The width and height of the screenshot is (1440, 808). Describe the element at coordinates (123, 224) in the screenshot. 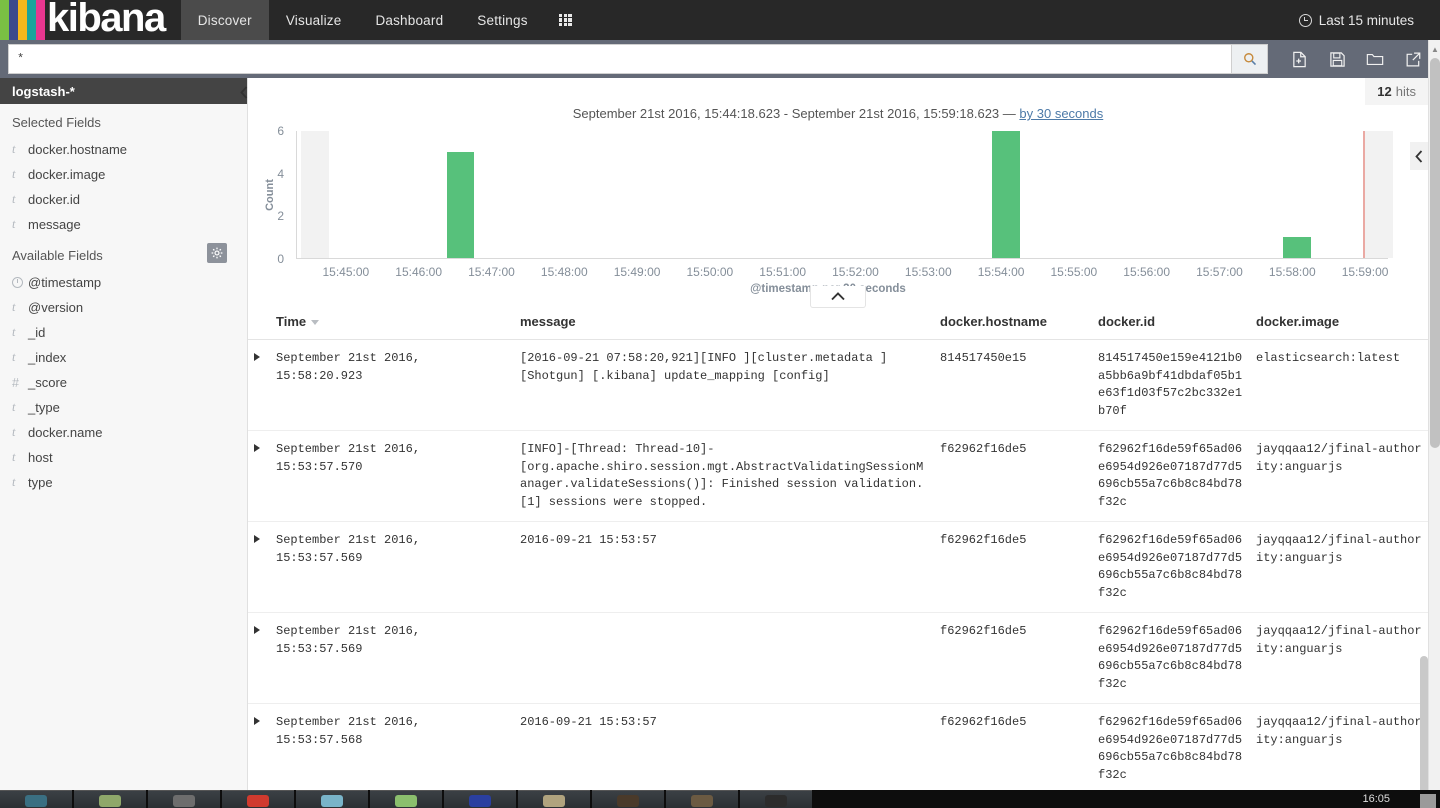

I see `field-item-message: t message` at that location.